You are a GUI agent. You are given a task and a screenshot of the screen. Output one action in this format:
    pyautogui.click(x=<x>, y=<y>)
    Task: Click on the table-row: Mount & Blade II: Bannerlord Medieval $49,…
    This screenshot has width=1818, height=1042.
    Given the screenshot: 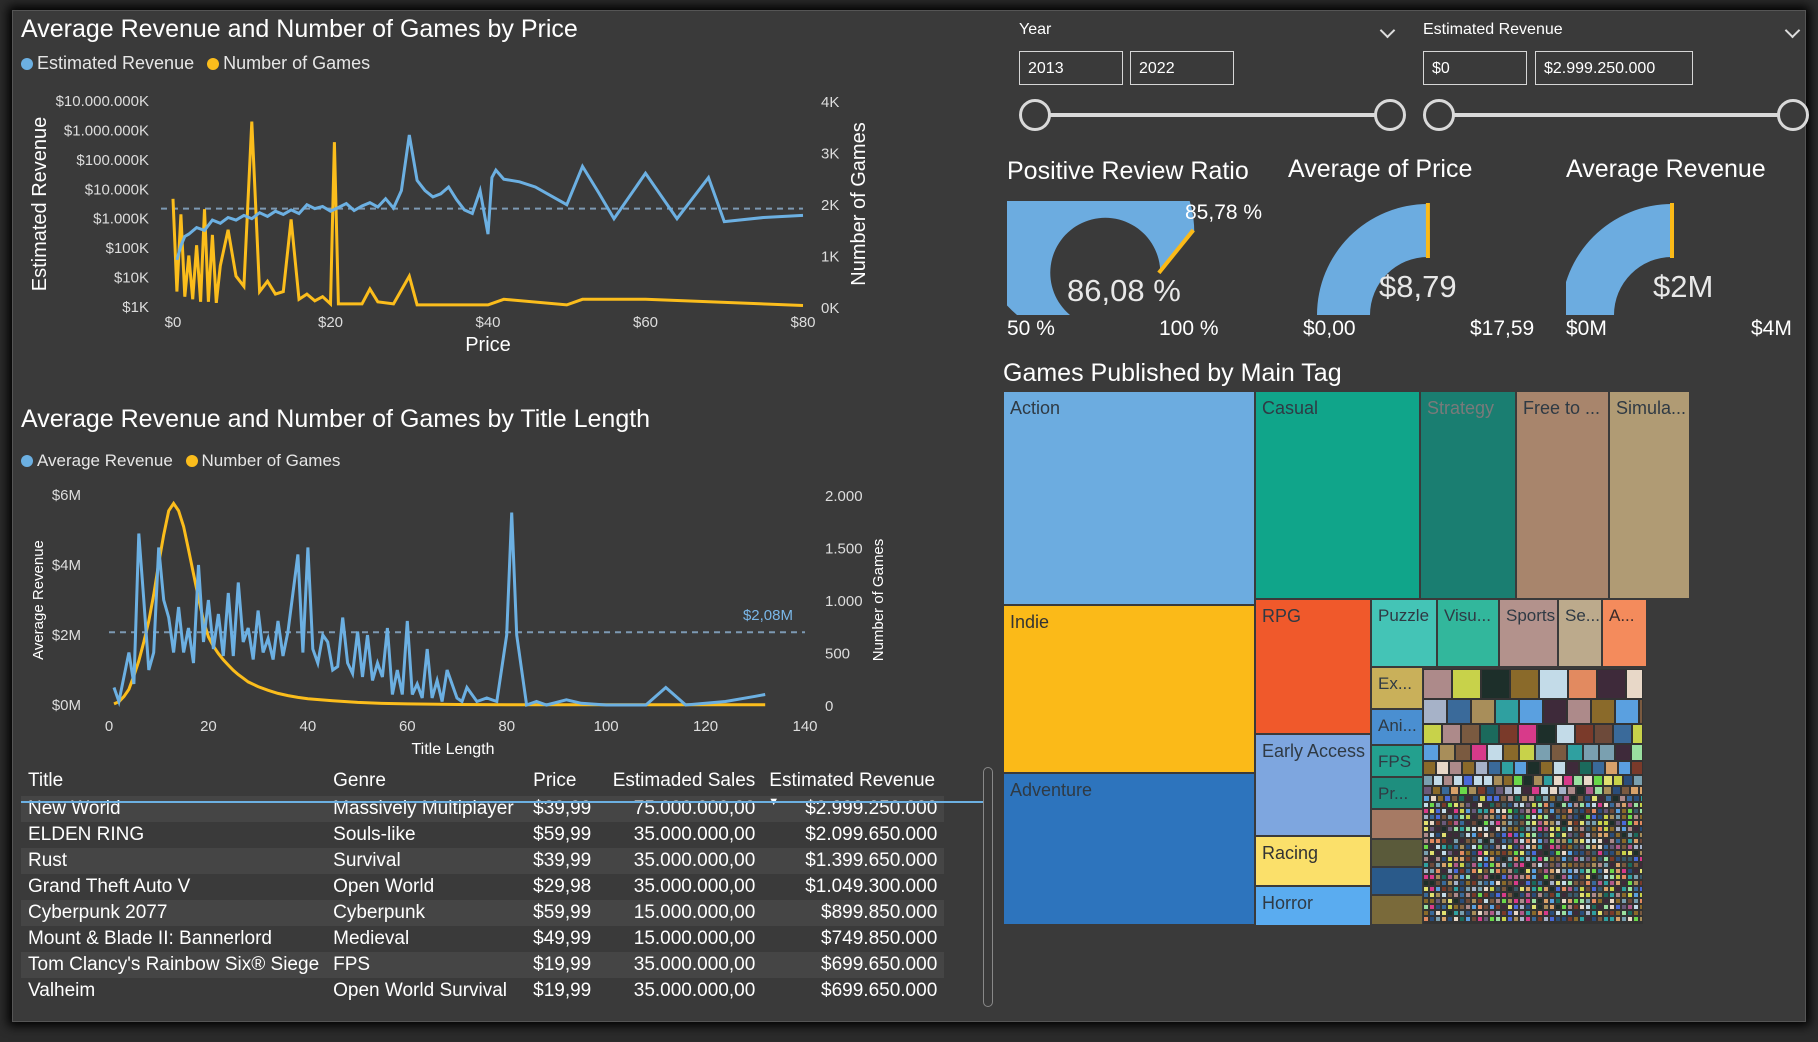 What is the action you would take?
    pyautogui.click(x=483, y=939)
    